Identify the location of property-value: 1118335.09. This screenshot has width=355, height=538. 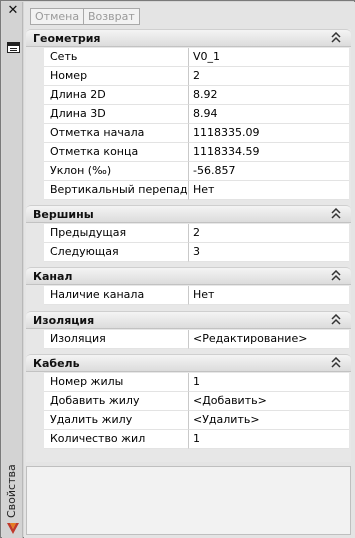
(269, 133).